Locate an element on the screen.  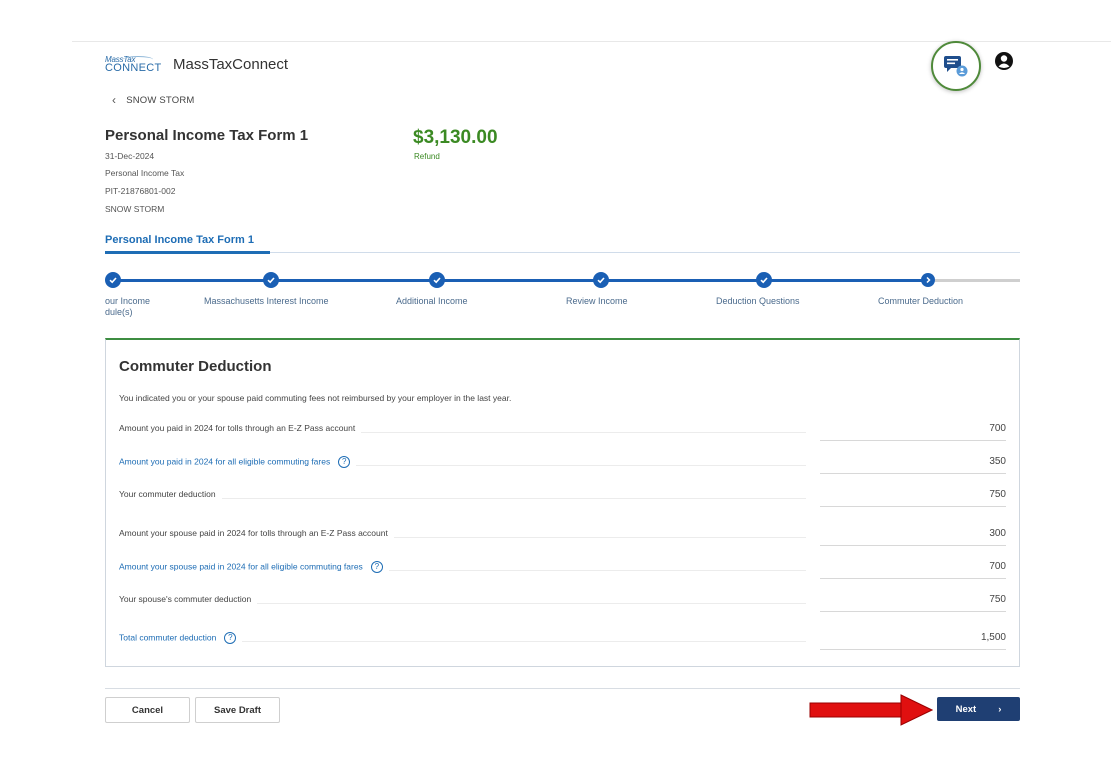
row-label-link: Total commuter deduction? is located at coordinates (181, 638).